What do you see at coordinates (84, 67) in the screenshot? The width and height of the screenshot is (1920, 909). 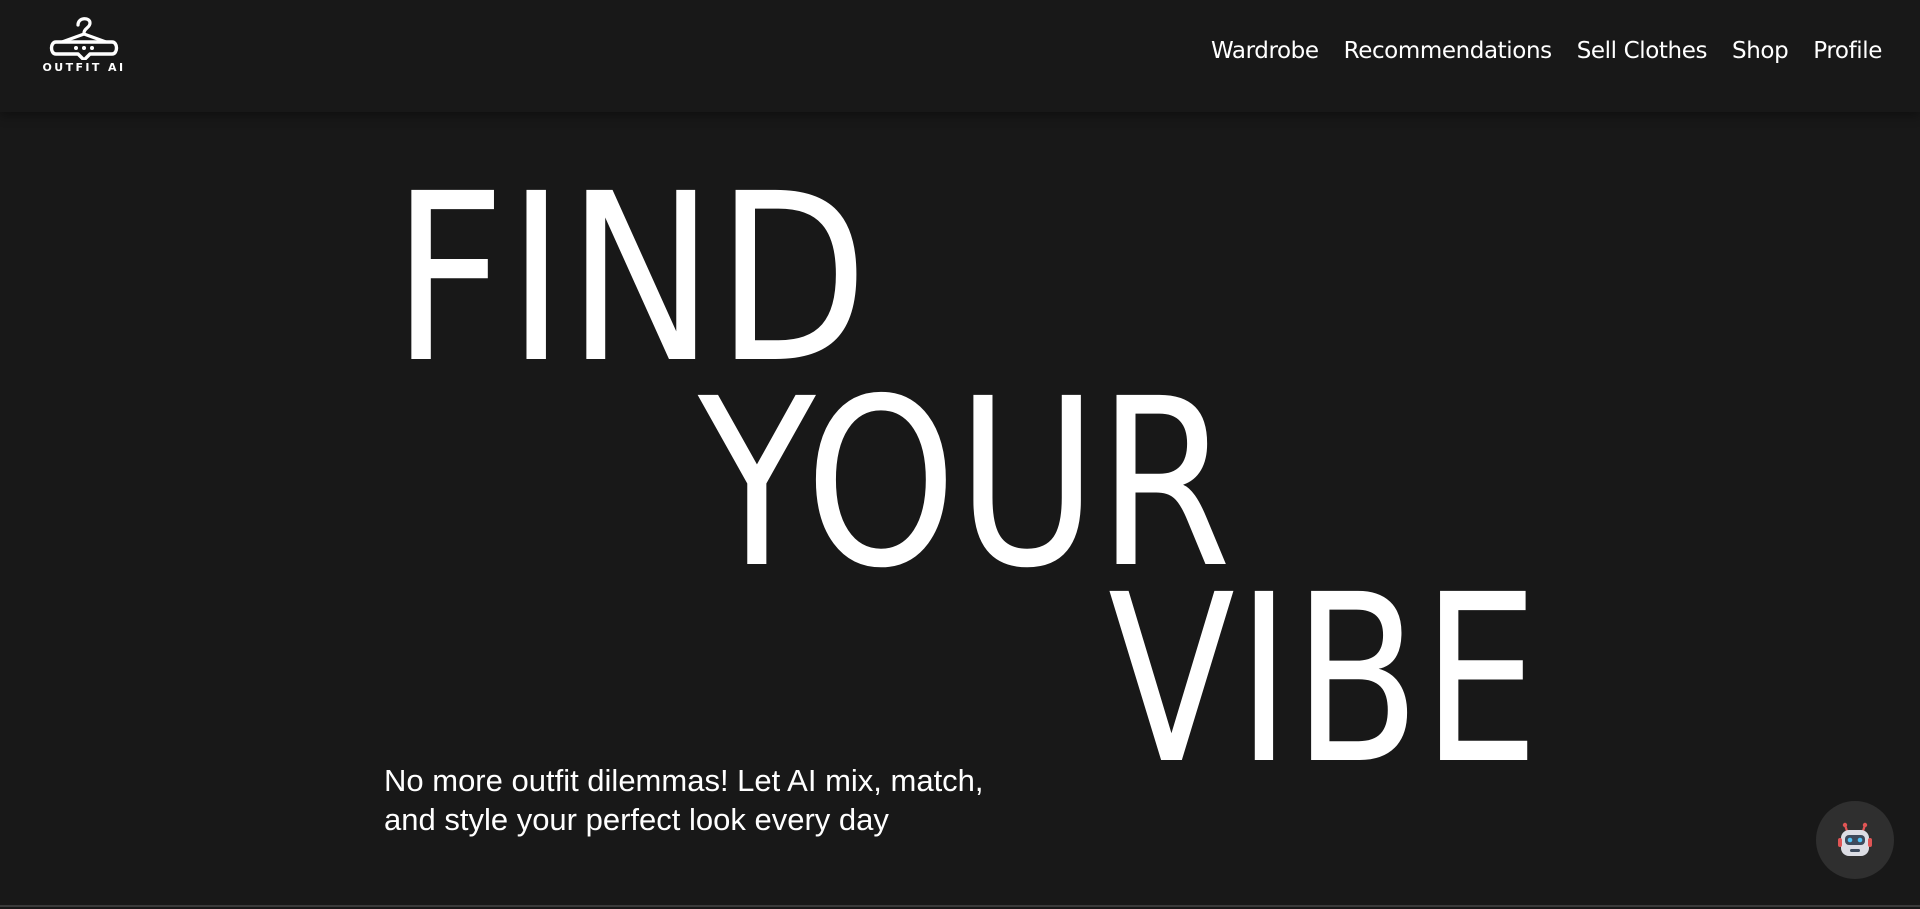 I see `brand-name: OUTFIT AI` at bounding box center [84, 67].